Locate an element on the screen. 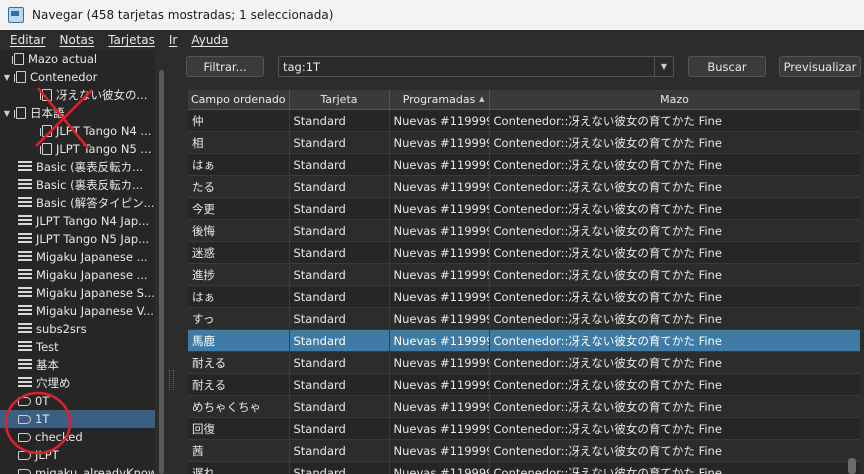 The height and width of the screenshot is (474, 864). sidebar-item: migaku_alreadyKnown is located at coordinates (77, 469).